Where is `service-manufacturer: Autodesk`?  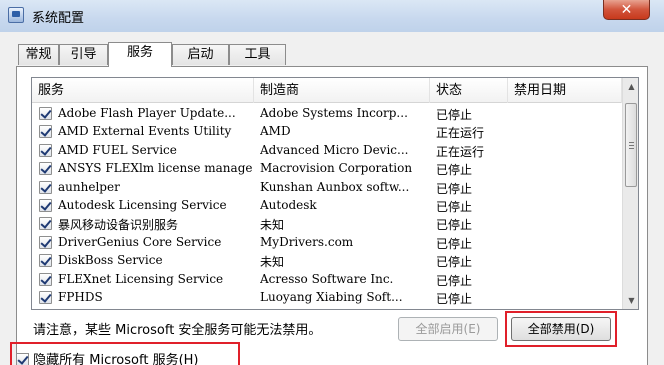
service-manufacturer: Autodesk is located at coordinates (288, 205).